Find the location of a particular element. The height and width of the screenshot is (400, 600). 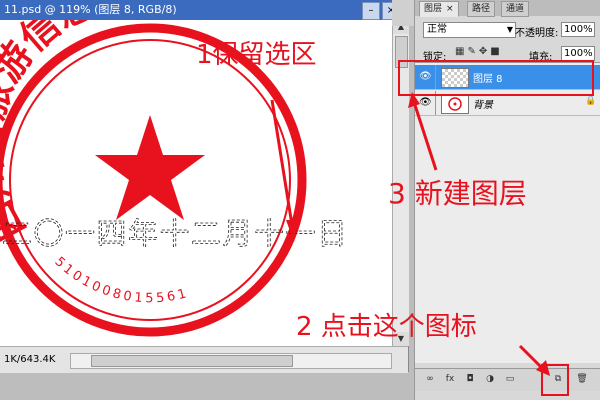

arrow-step3-head is located at coordinates (414, 100).